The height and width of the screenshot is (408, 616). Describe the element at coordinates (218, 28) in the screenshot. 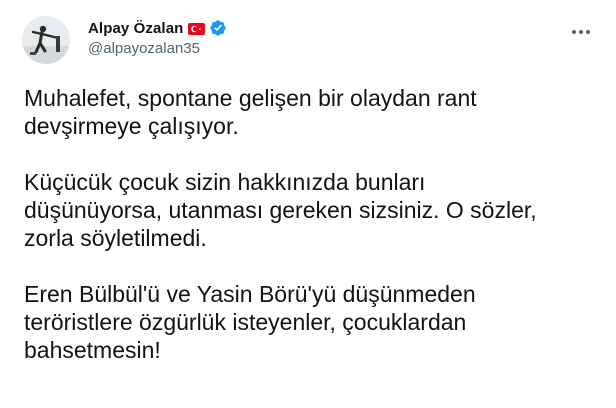

I see `verified-badge-icon` at that location.